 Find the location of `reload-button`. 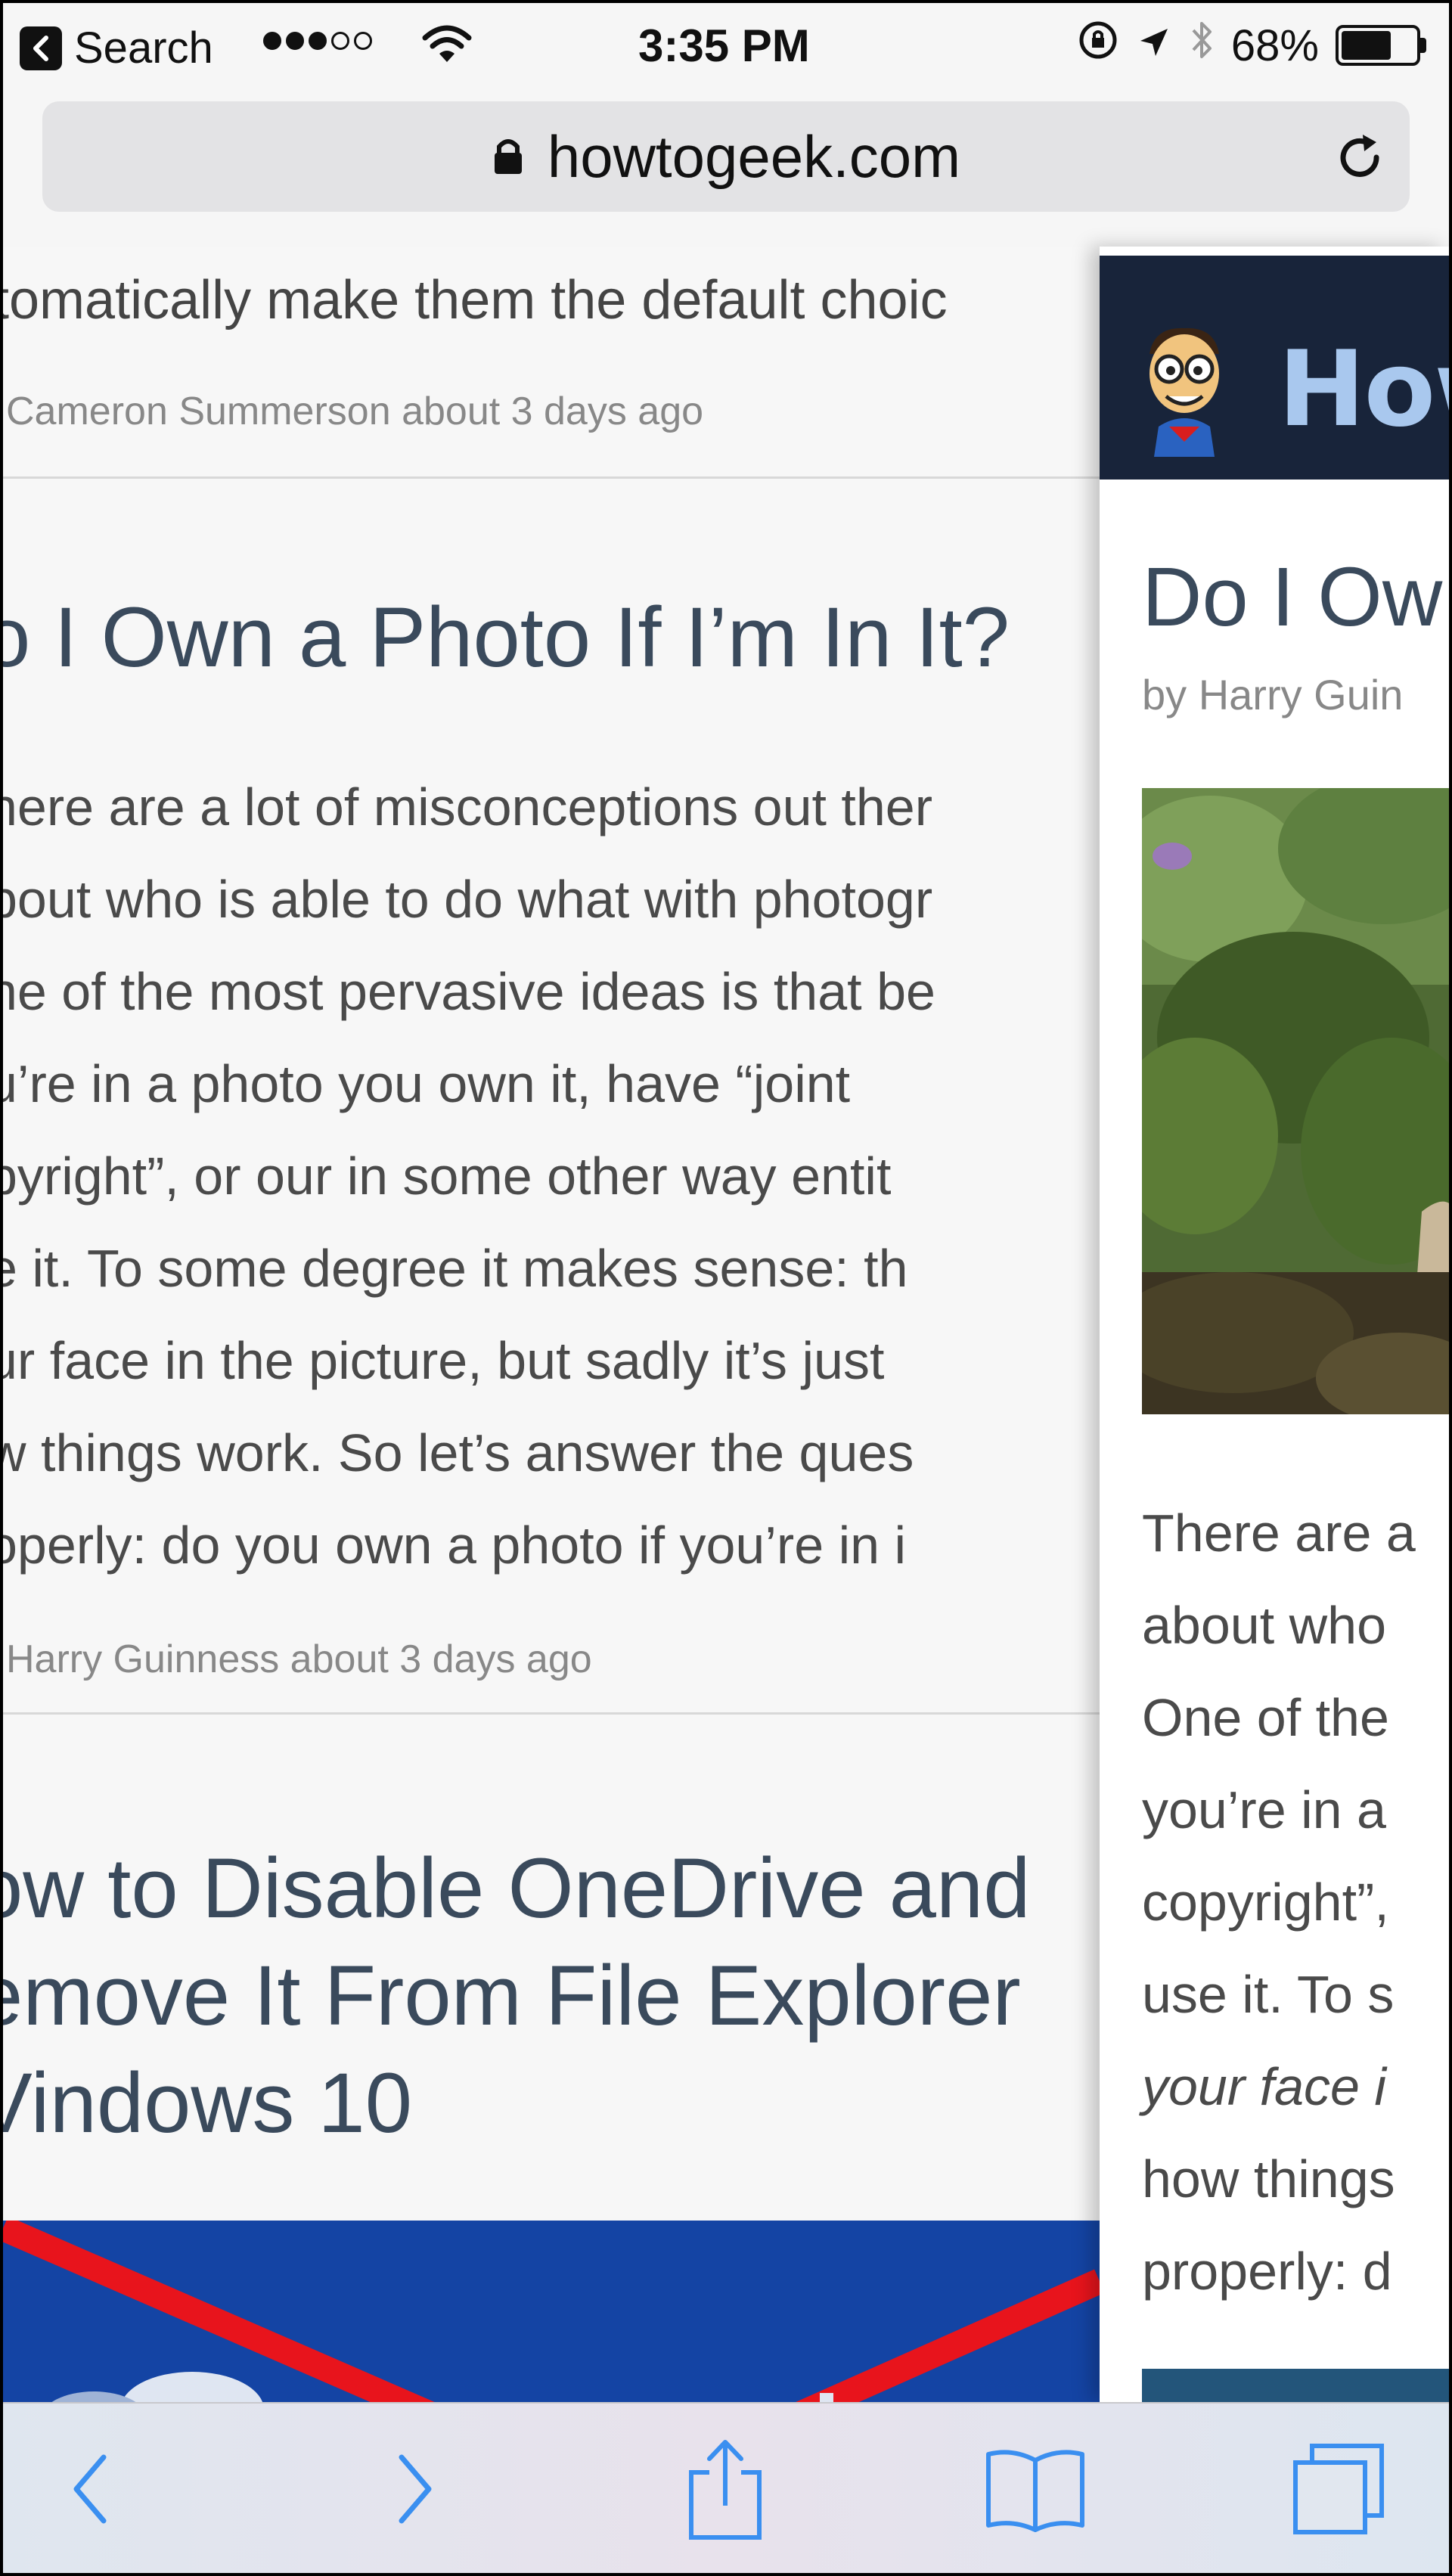

reload-button is located at coordinates (1359, 157).